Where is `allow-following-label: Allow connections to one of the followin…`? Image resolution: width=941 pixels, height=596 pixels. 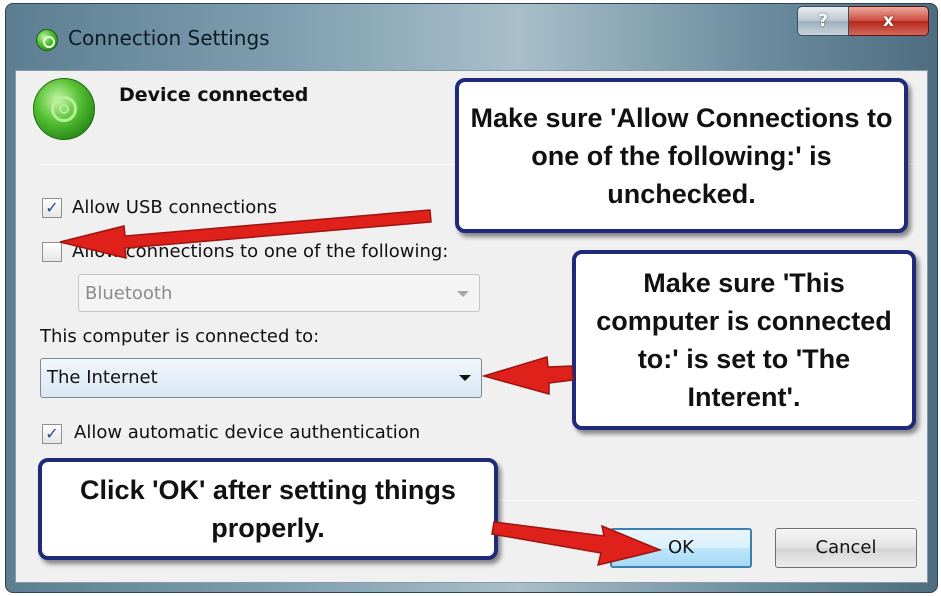
allow-following-label: Allow connections to one of the followin… is located at coordinates (260, 251).